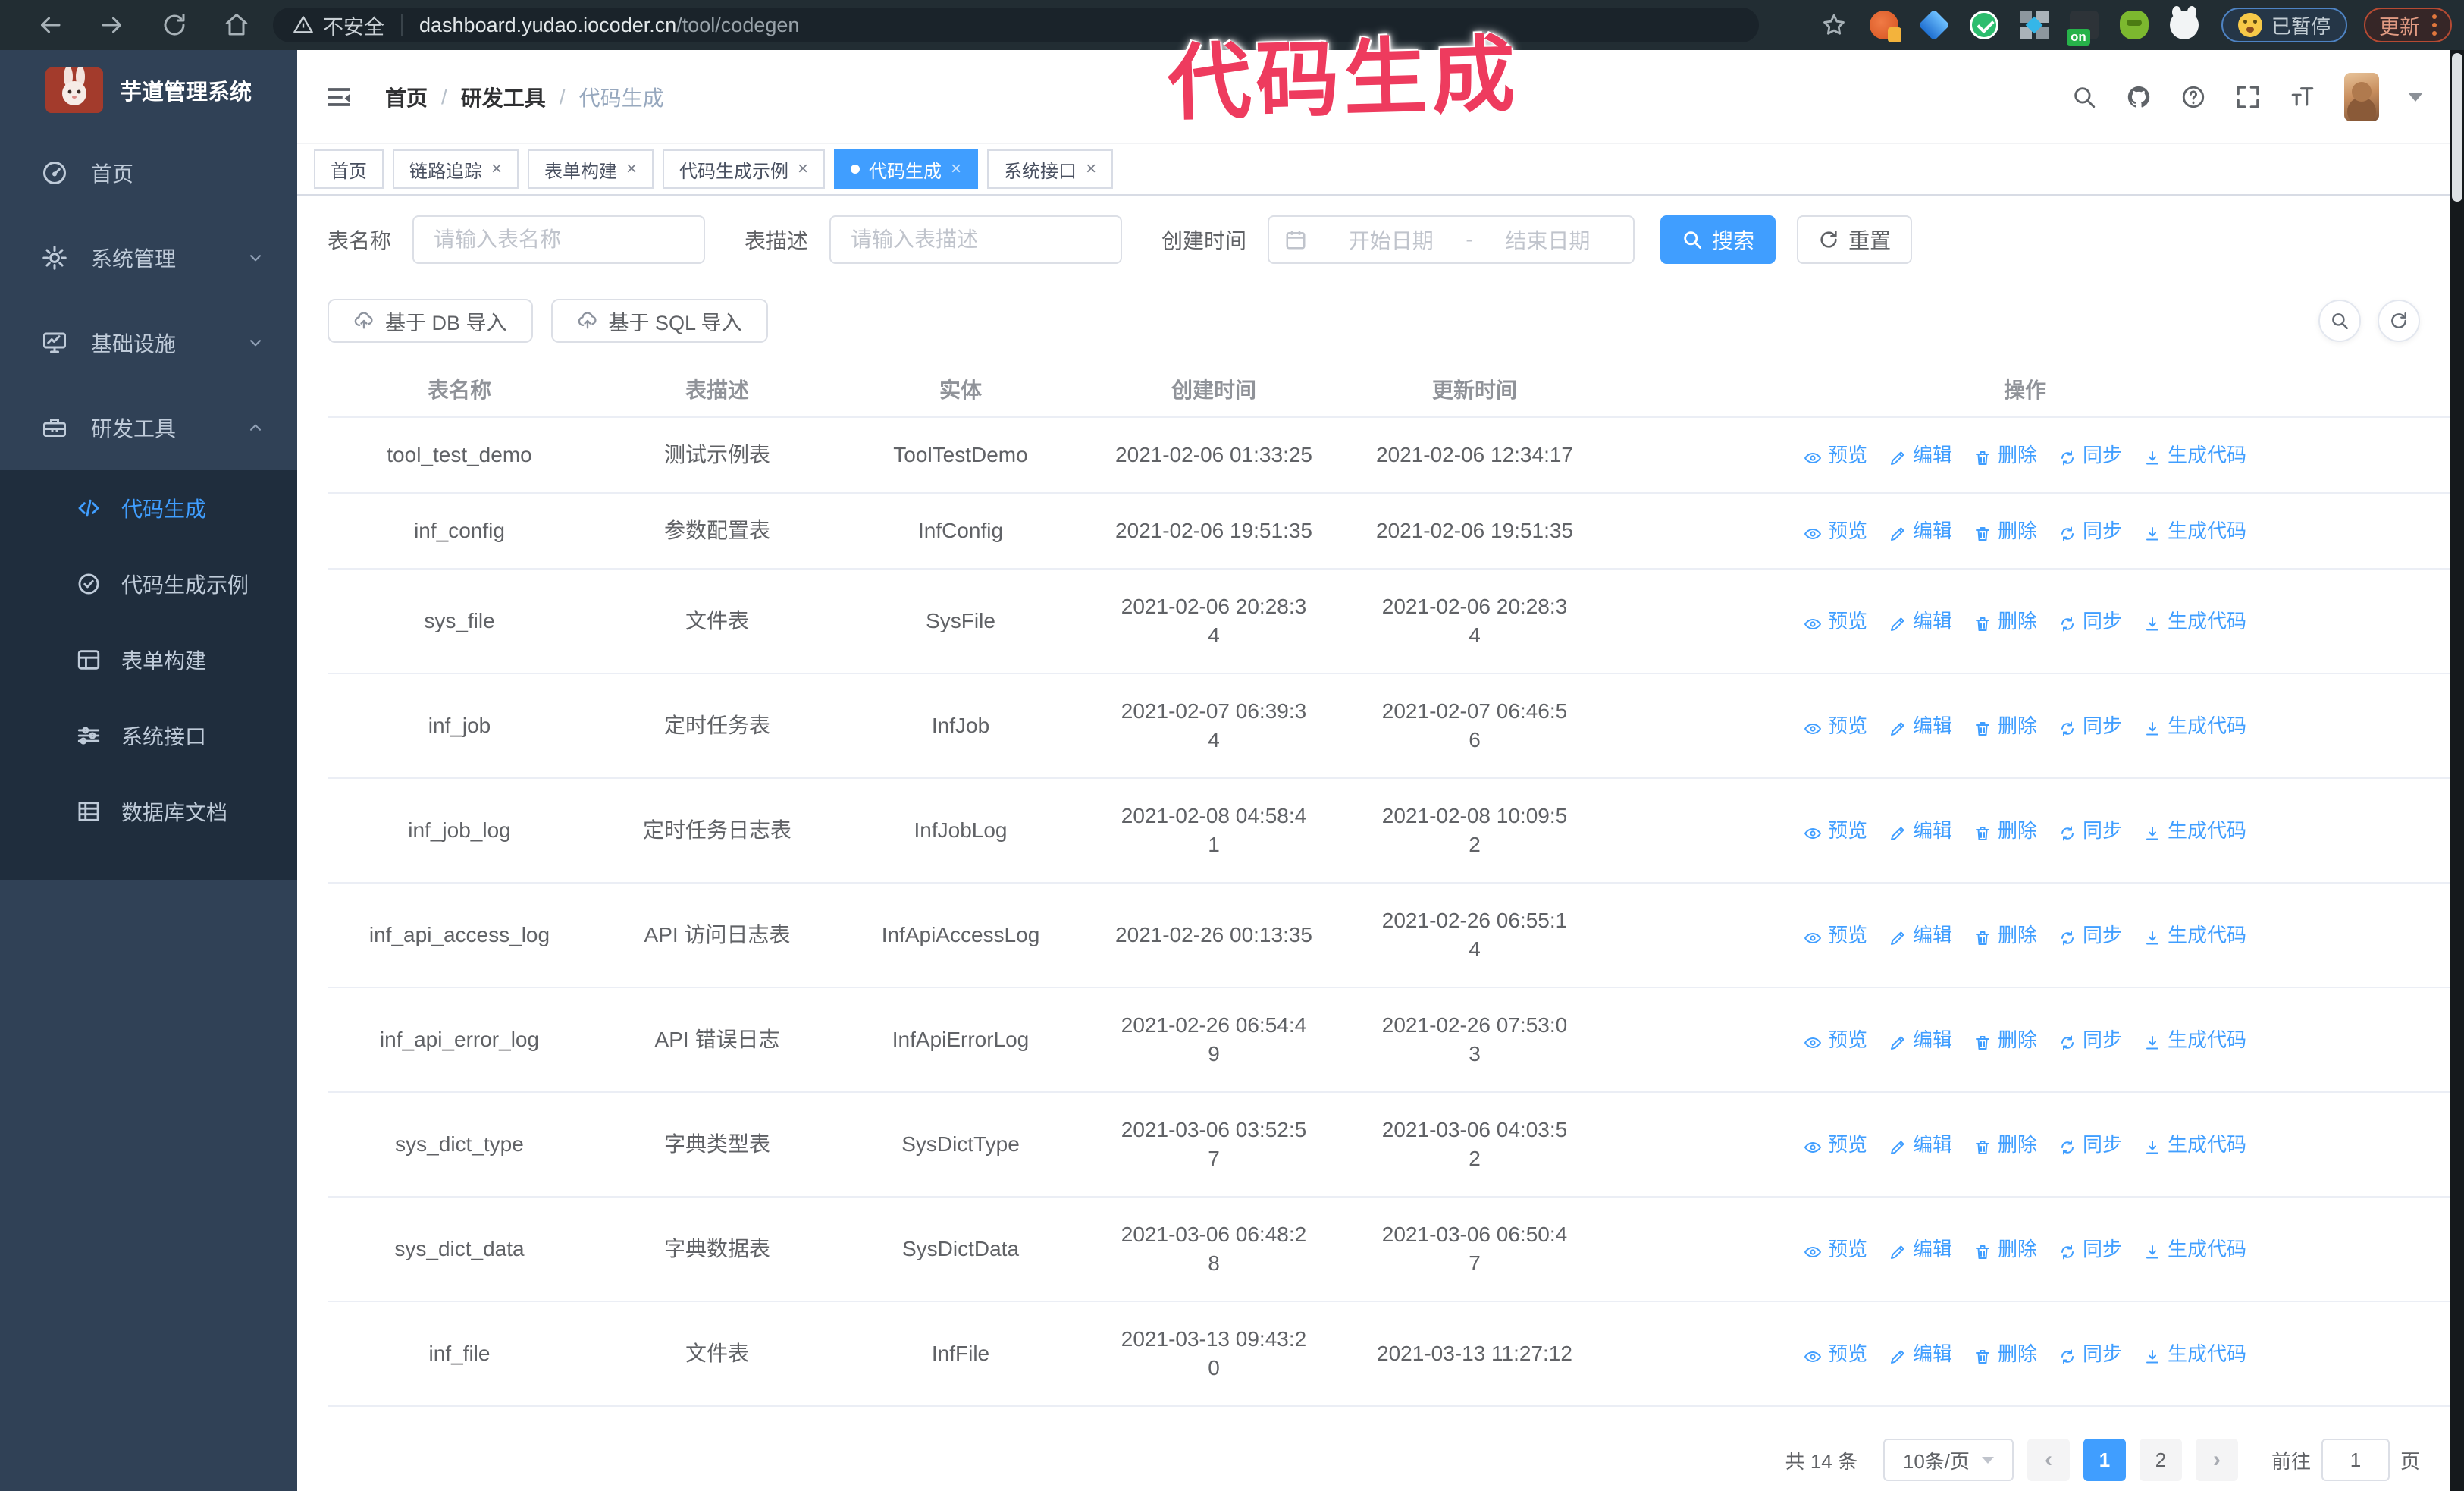  I want to click on chevron-down-icon, so click(2415, 97).